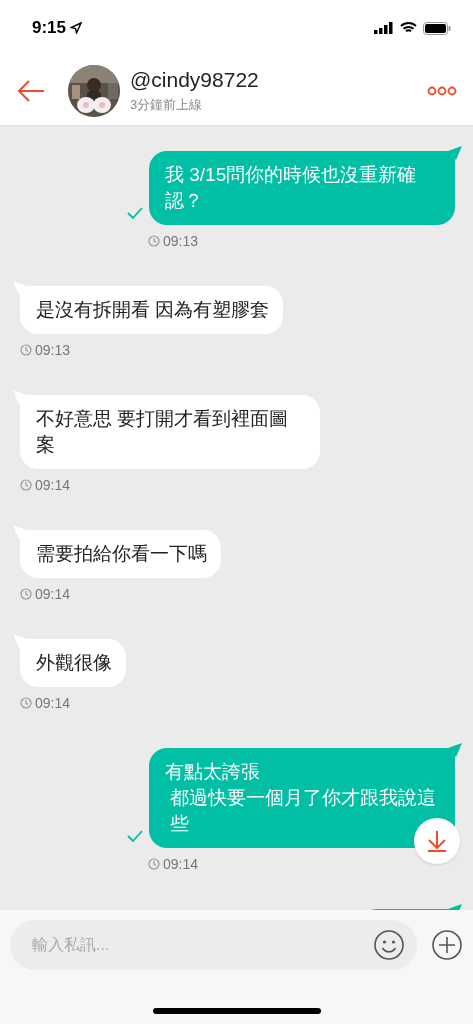  What do you see at coordinates (408, 28) in the screenshot?
I see `wifi-icon` at bounding box center [408, 28].